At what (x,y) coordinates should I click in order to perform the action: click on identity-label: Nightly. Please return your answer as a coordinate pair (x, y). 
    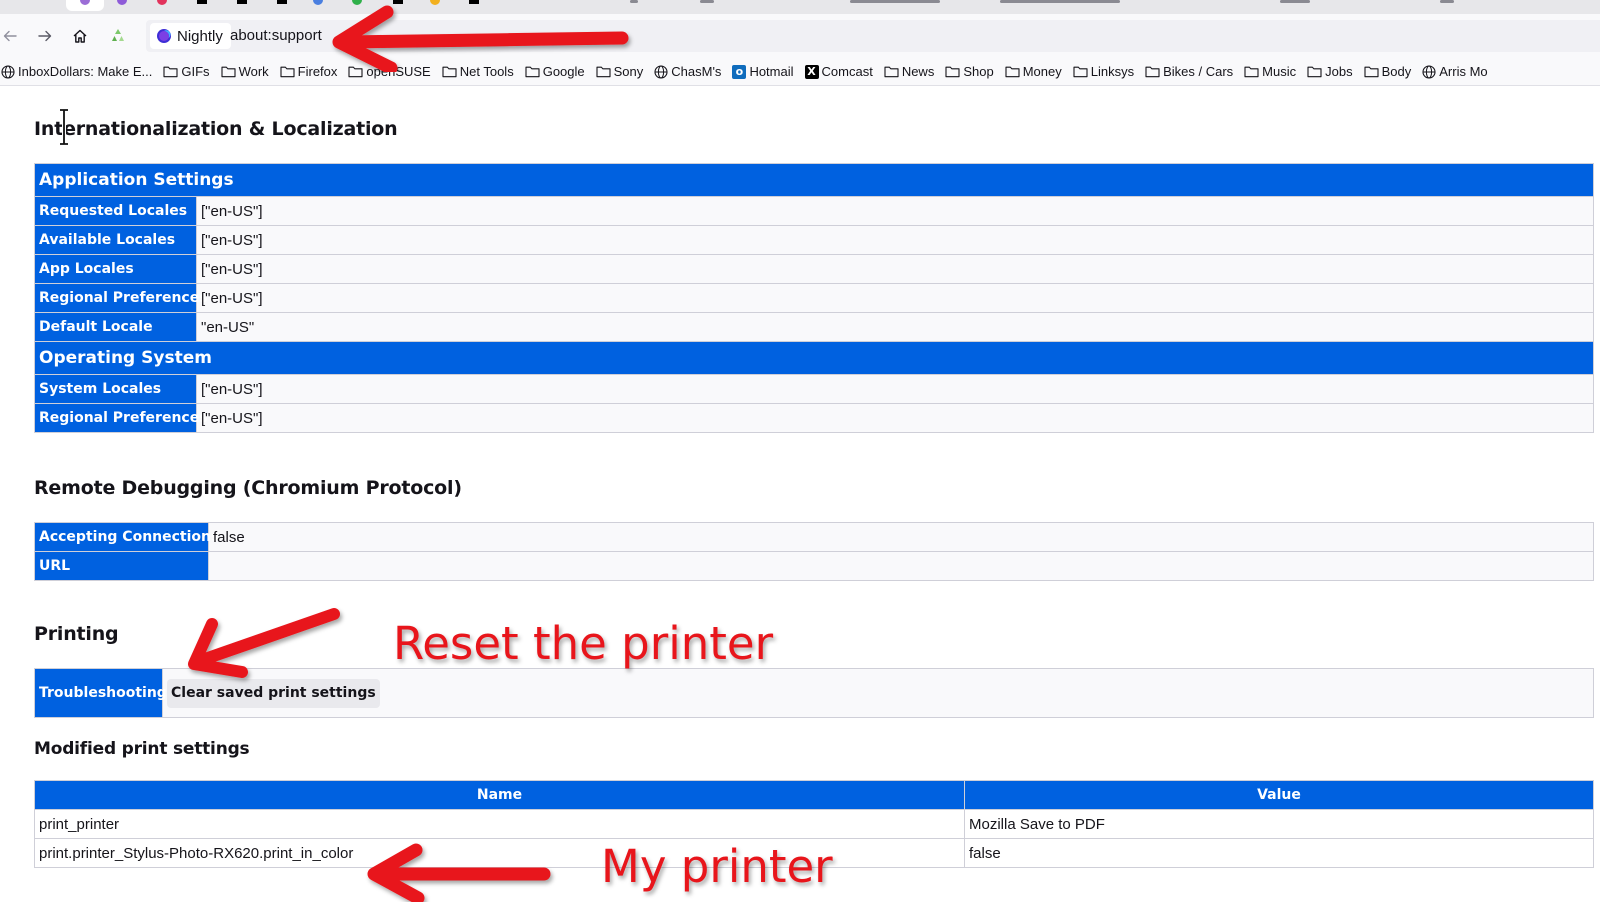
    Looking at the image, I should click on (200, 36).